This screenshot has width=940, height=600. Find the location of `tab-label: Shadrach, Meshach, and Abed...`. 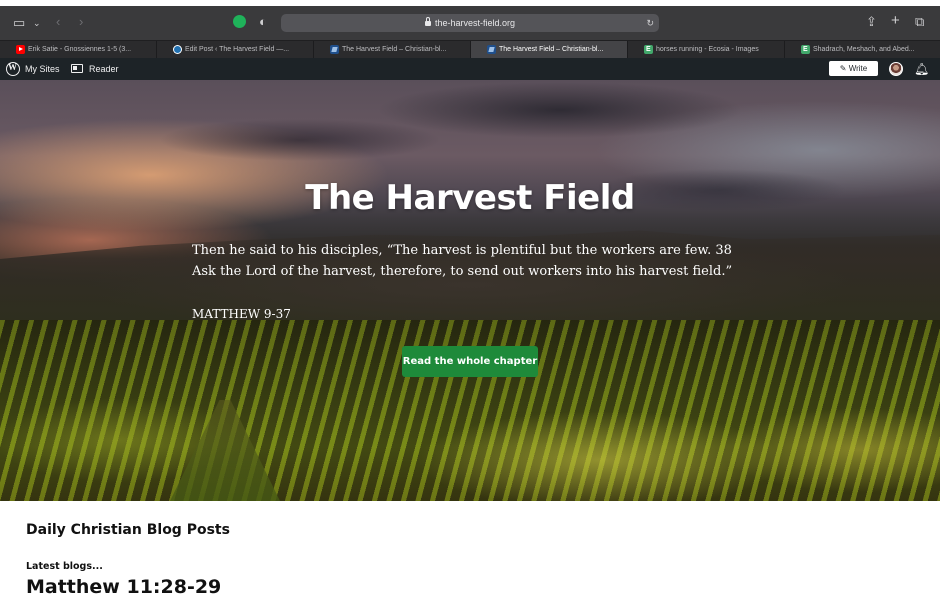

tab-label: Shadrach, Meshach, and Abed... is located at coordinates (864, 49).